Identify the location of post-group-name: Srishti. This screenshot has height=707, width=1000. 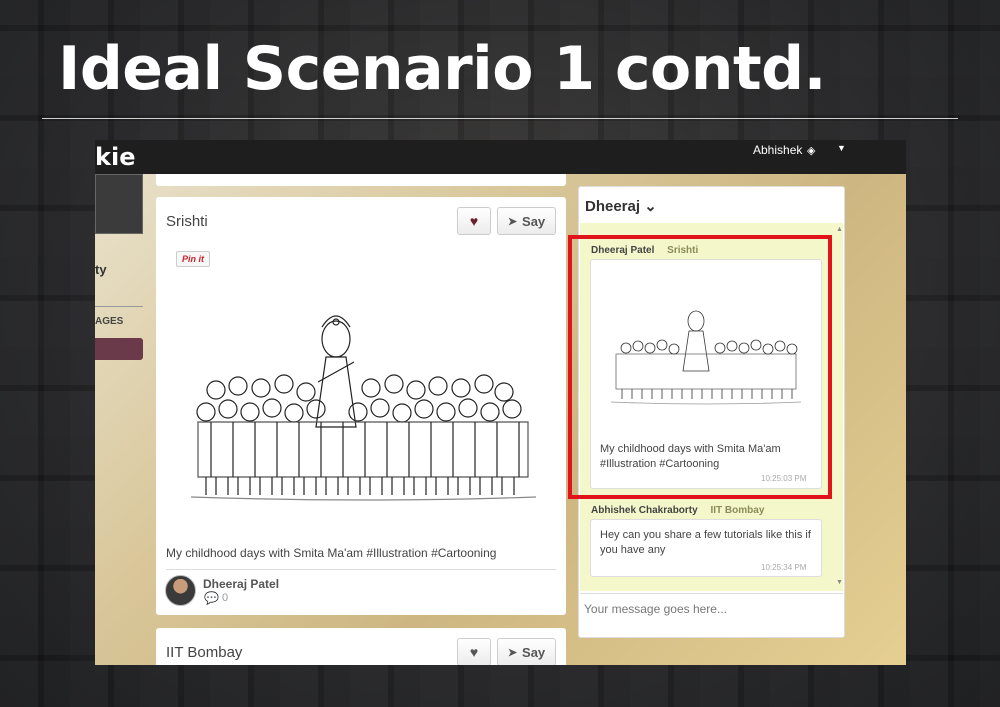
(187, 221).